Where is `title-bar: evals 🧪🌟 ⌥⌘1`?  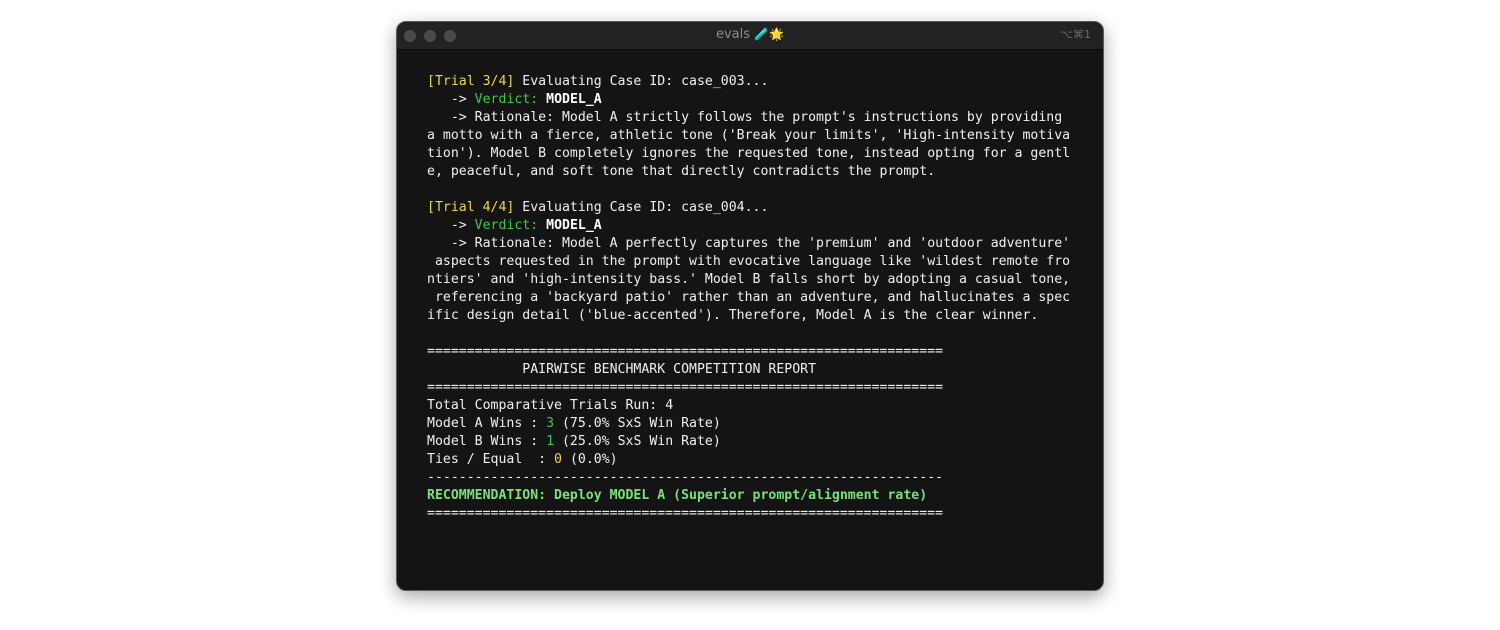
title-bar: evals 🧪🌟 ⌥⌘1 is located at coordinates (750, 36).